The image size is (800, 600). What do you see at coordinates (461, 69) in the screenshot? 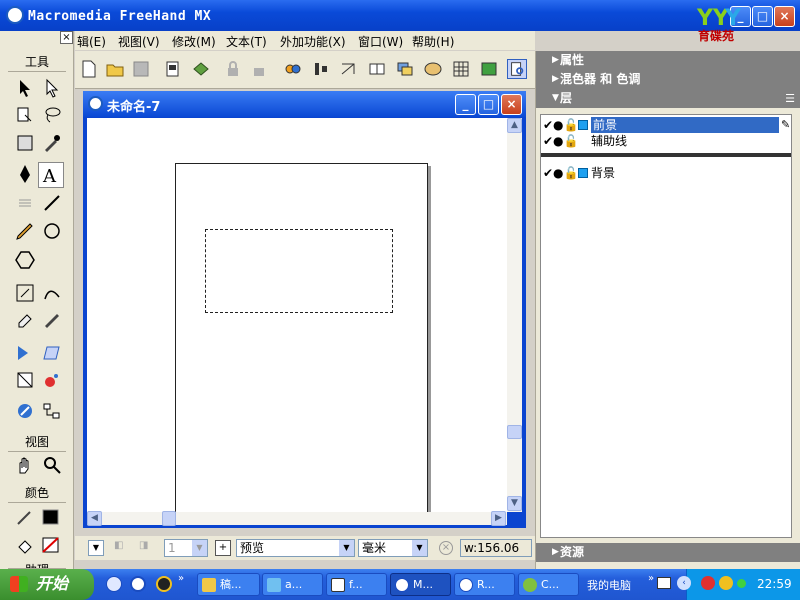
I see `grid-icon` at bounding box center [461, 69].